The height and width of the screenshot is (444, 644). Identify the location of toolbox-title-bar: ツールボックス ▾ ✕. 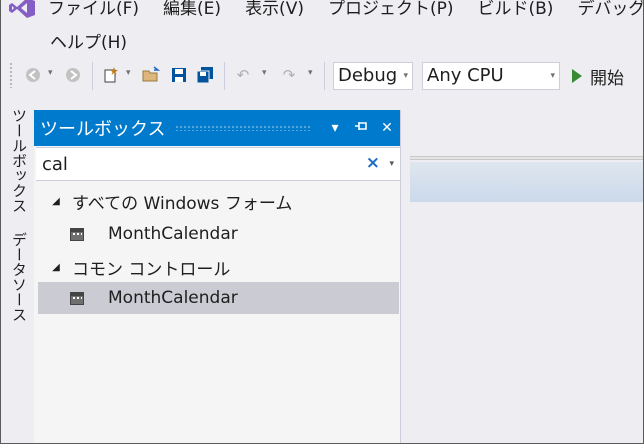
(217, 128).